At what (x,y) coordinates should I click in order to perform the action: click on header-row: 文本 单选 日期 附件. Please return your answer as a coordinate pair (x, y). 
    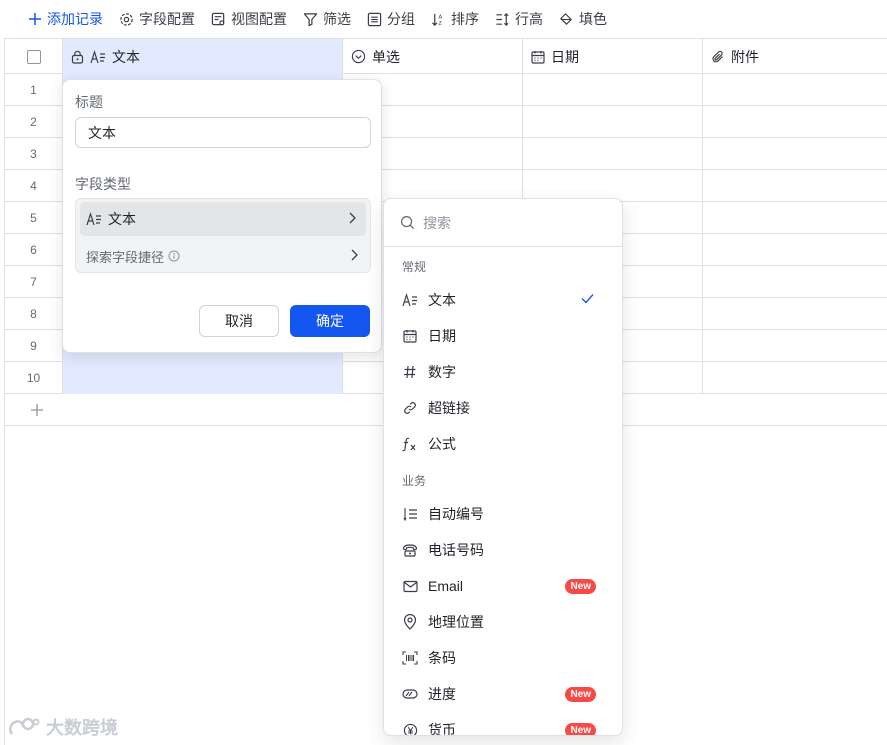
    Looking at the image, I should click on (446, 56).